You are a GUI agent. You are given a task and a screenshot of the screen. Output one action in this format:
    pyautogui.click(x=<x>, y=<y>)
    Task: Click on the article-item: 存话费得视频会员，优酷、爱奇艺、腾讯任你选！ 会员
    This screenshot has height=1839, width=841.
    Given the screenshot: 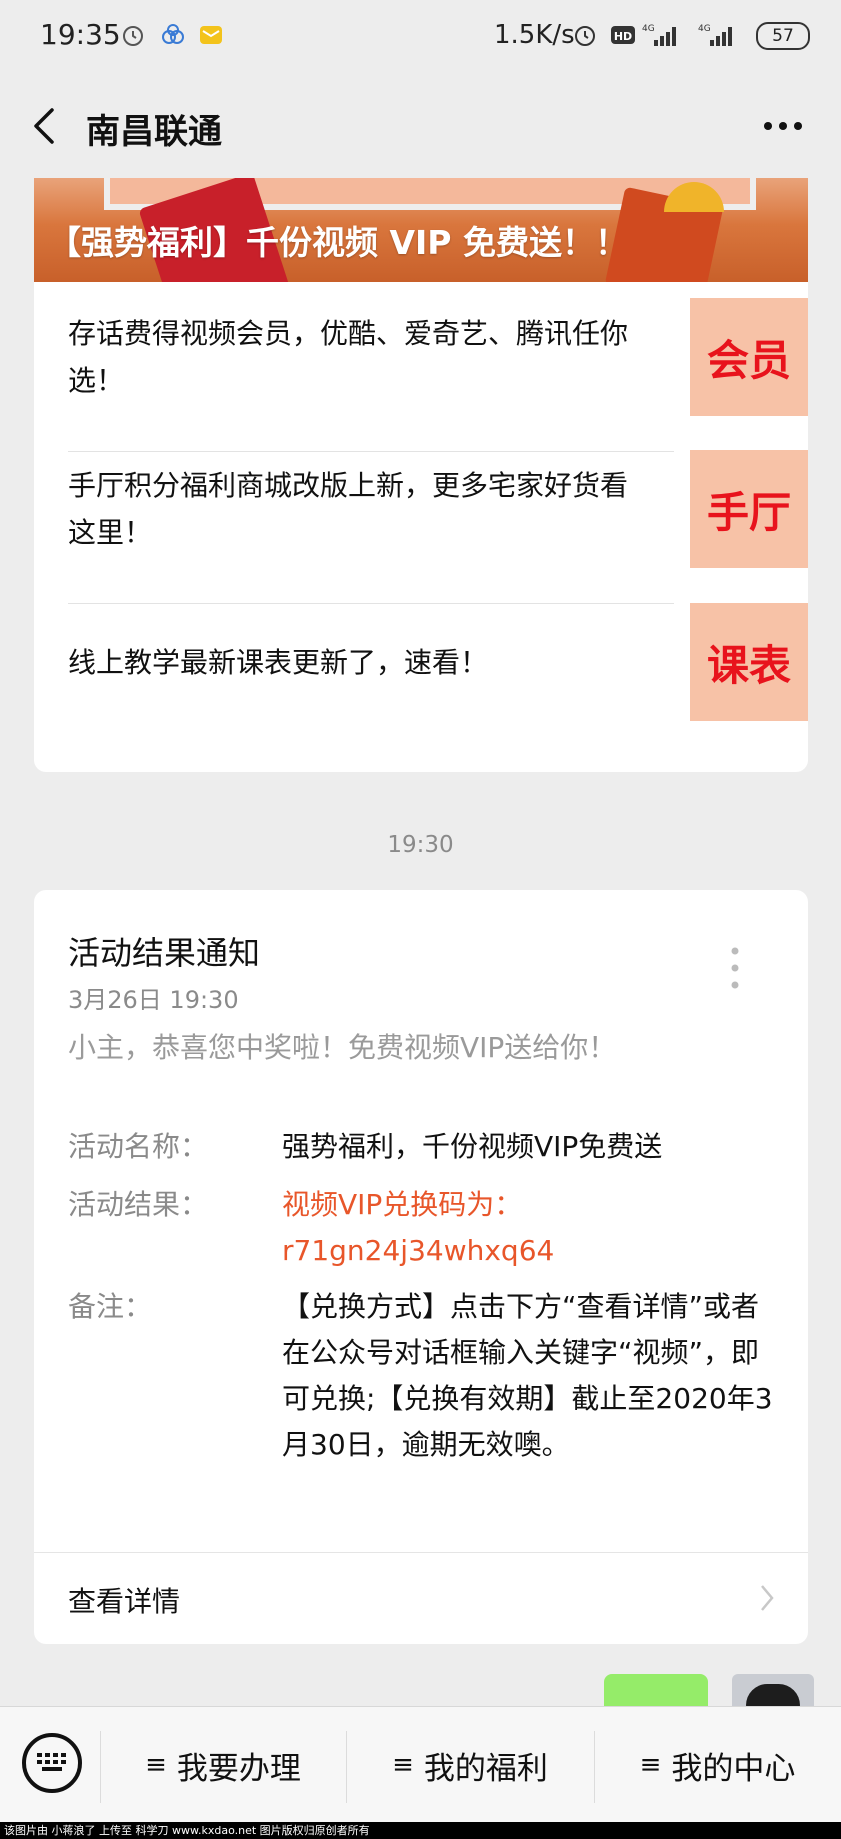 What is the action you would take?
    pyautogui.click(x=438, y=357)
    